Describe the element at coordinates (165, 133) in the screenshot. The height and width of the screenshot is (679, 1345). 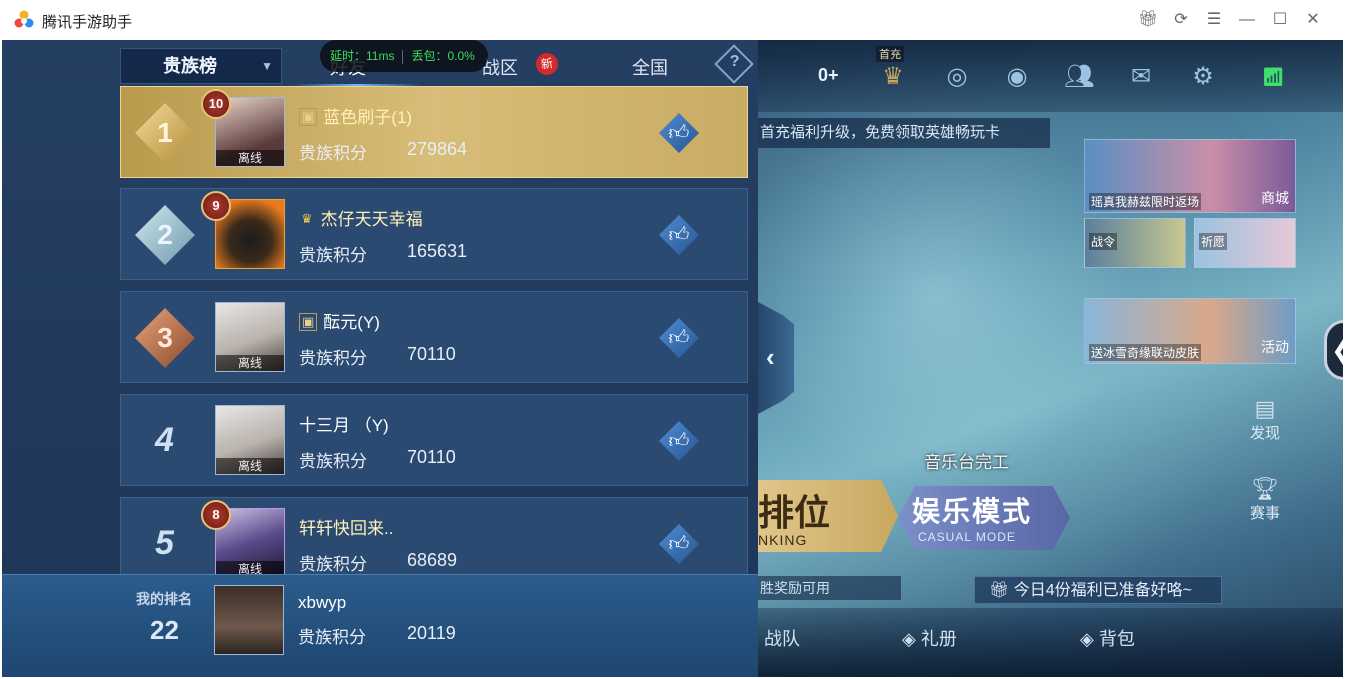
I see `rank-gold-badge: 1` at that location.